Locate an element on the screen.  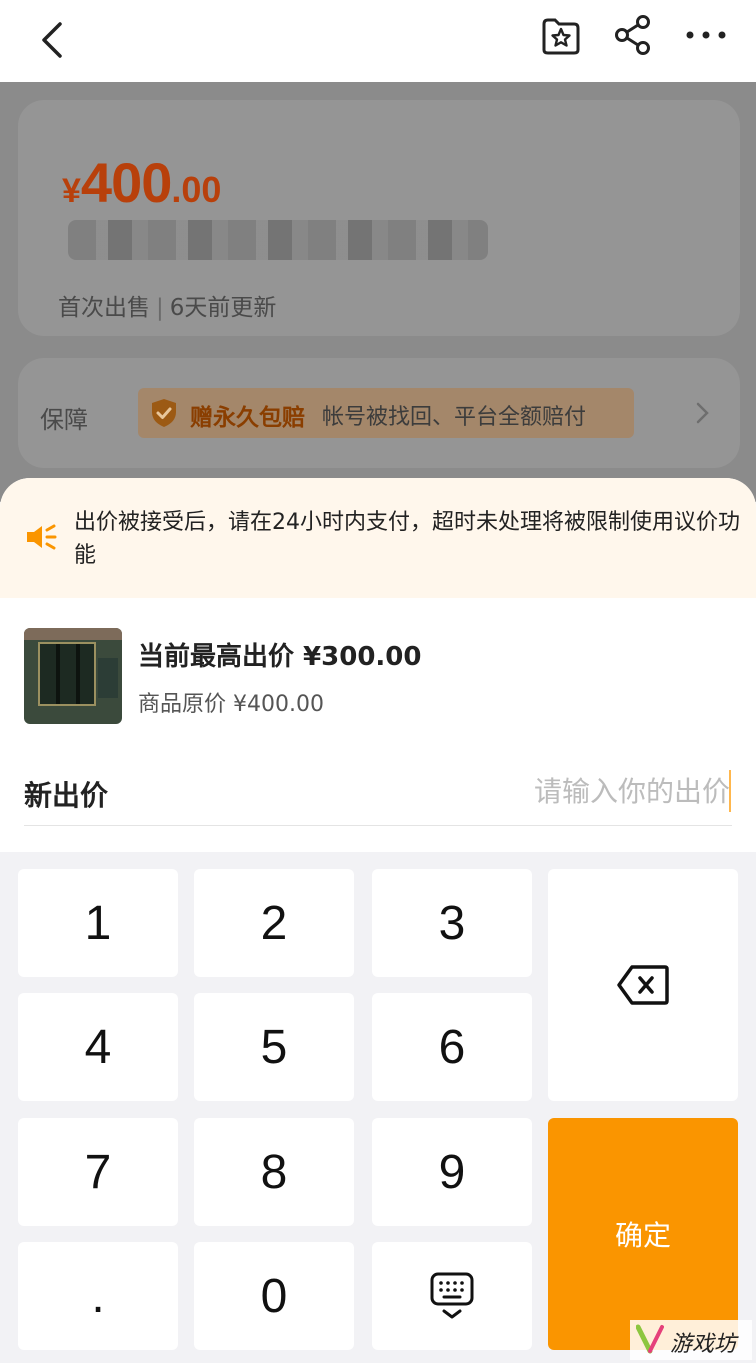
more-dots-icon is located at coordinates (706, 35).